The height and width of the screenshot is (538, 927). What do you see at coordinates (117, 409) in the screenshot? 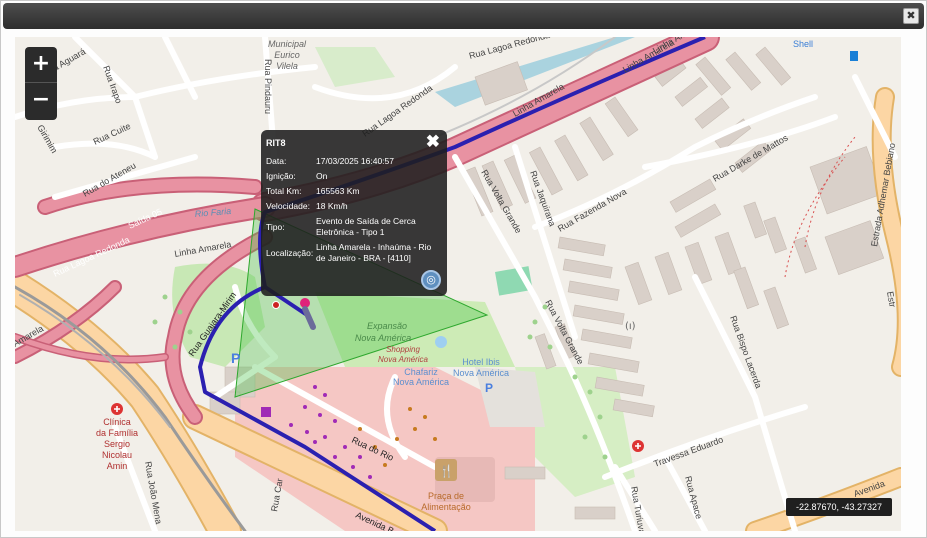
I see `hospital-icon` at bounding box center [117, 409].